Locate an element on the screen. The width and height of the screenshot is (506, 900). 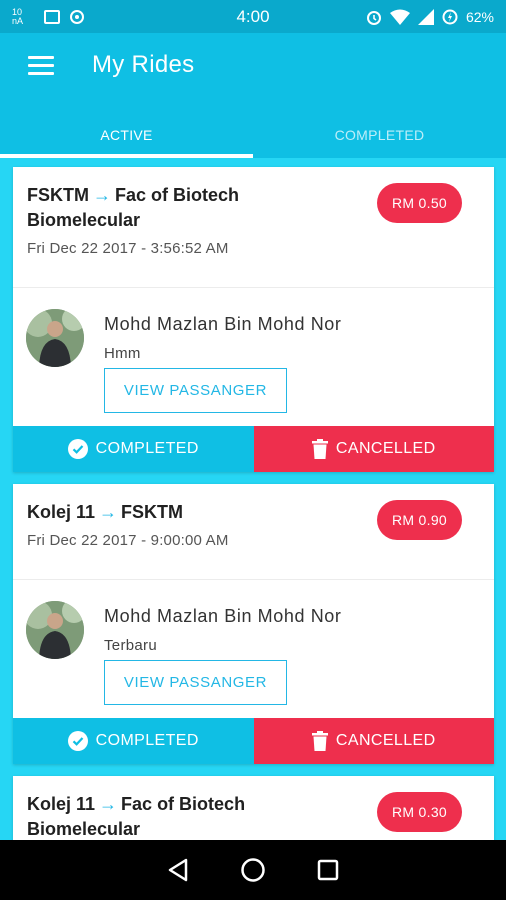
data-usage-indicator: 10 nA is located at coordinates (18, 16).